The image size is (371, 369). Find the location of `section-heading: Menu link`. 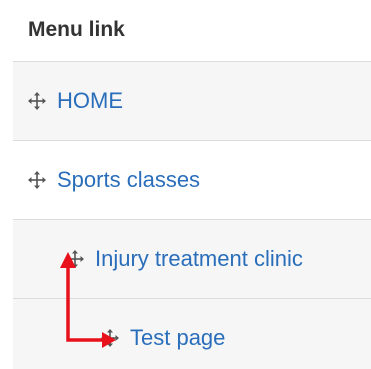

section-heading: Menu link is located at coordinates (76, 29).